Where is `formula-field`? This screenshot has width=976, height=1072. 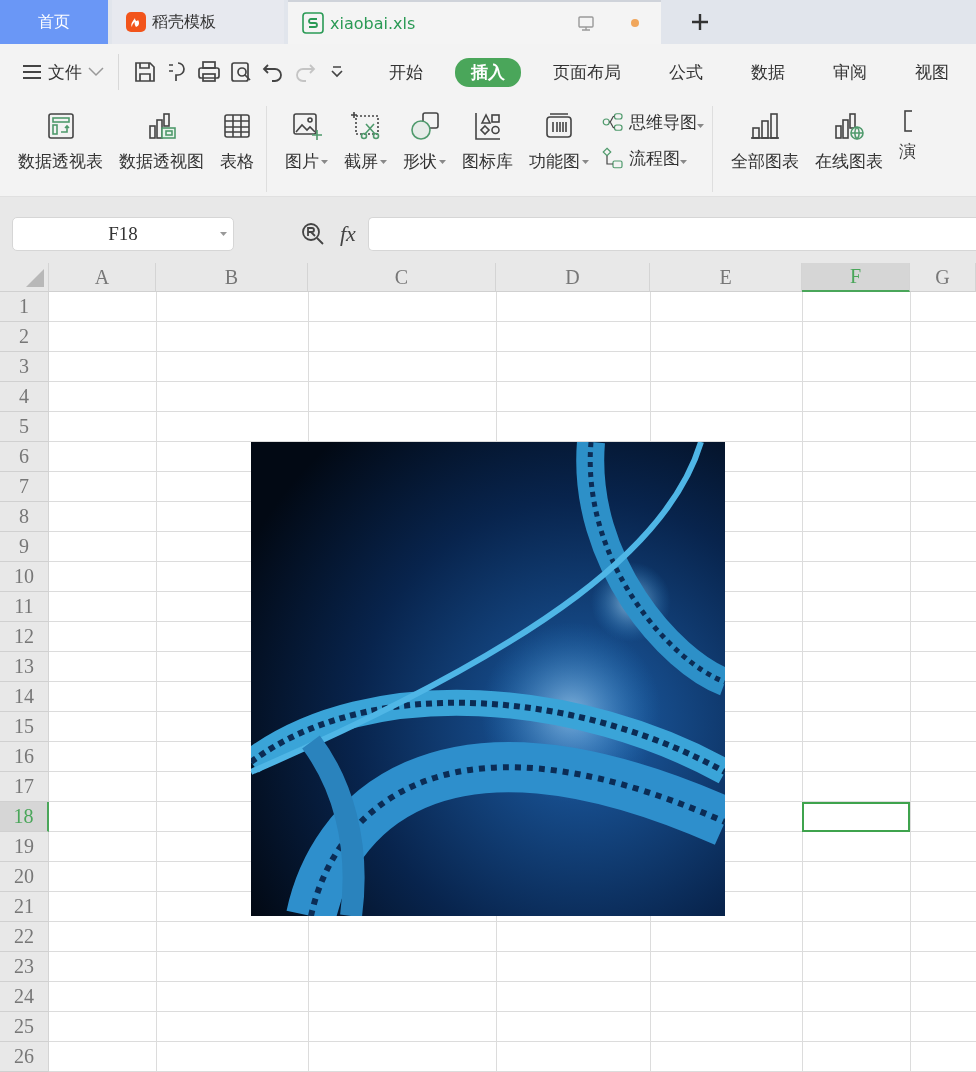
formula-field is located at coordinates (671, 234).